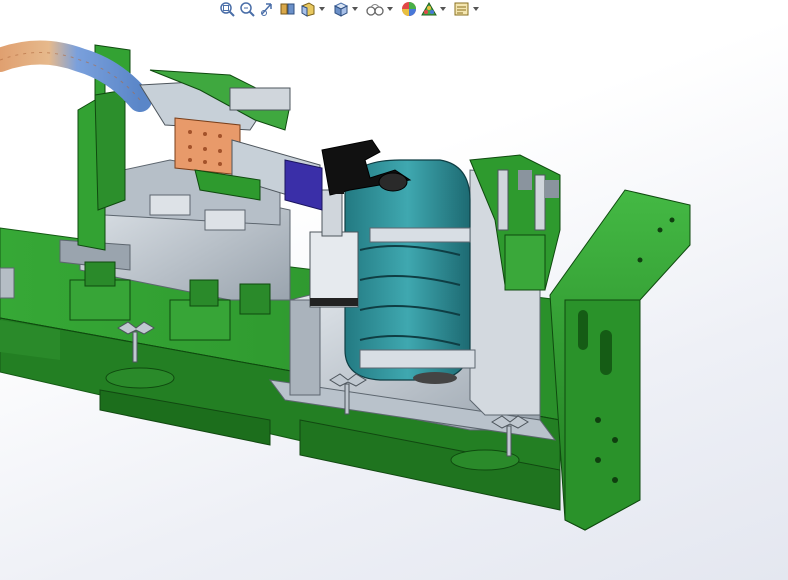 The height and width of the screenshot is (580, 788). I want to click on display-style-dropdown, so click(390, 9).